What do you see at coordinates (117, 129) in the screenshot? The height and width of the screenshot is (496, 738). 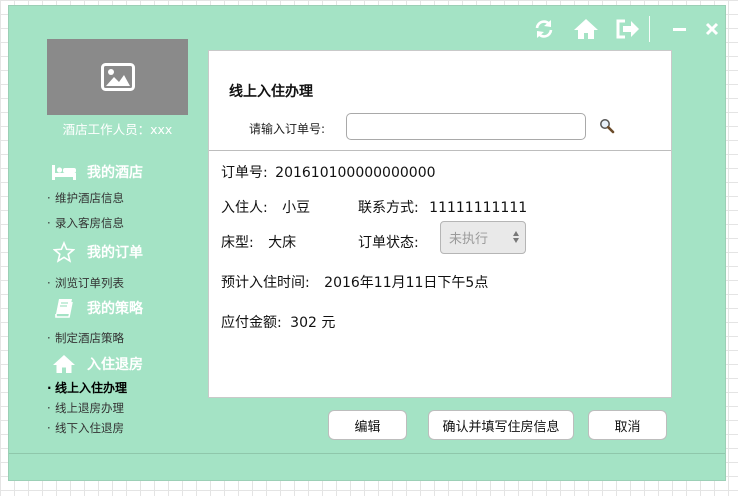 I see `staff-label: 酒店工作人员：xxx` at bounding box center [117, 129].